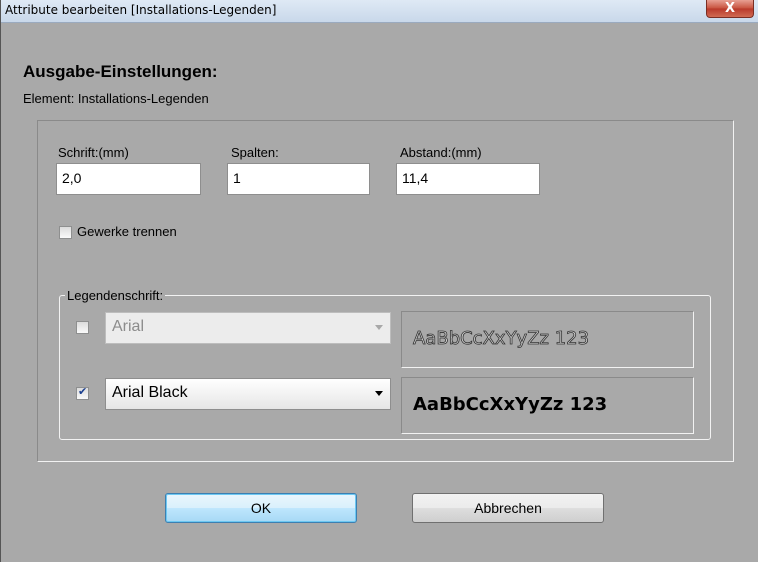 The height and width of the screenshot is (562, 758). What do you see at coordinates (508, 508) in the screenshot?
I see `cancel-button: Abbrechen` at bounding box center [508, 508].